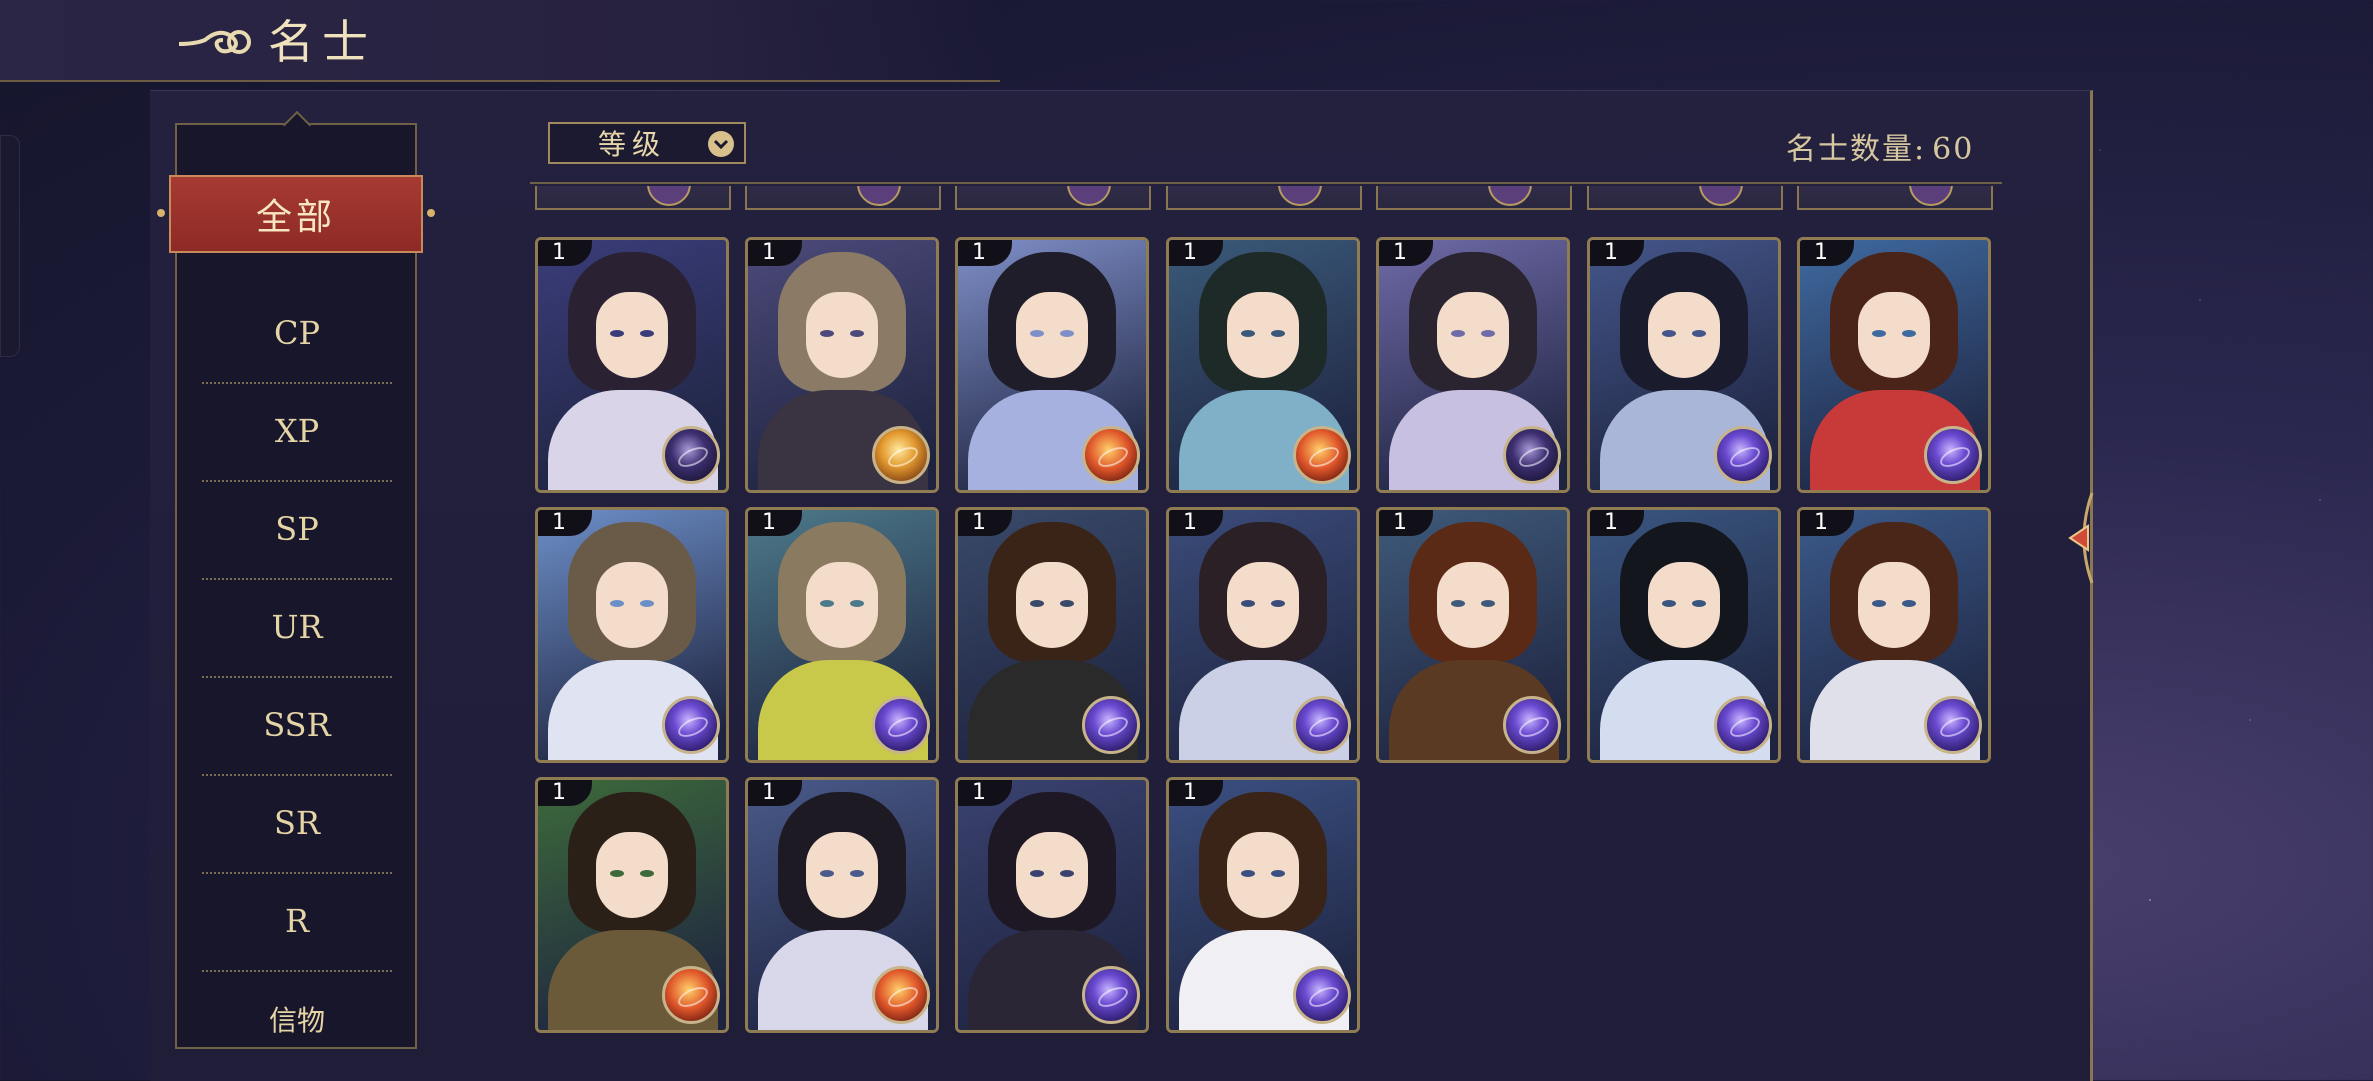 This screenshot has width=2373, height=1081. What do you see at coordinates (297, 726) in the screenshot?
I see `sidebar-item-ssr: SSR` at bounding box center [297, 726].